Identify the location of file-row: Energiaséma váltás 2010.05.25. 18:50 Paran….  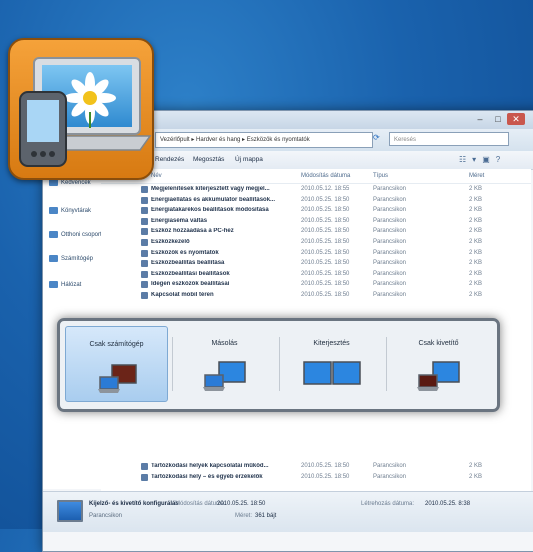
(316, 221).